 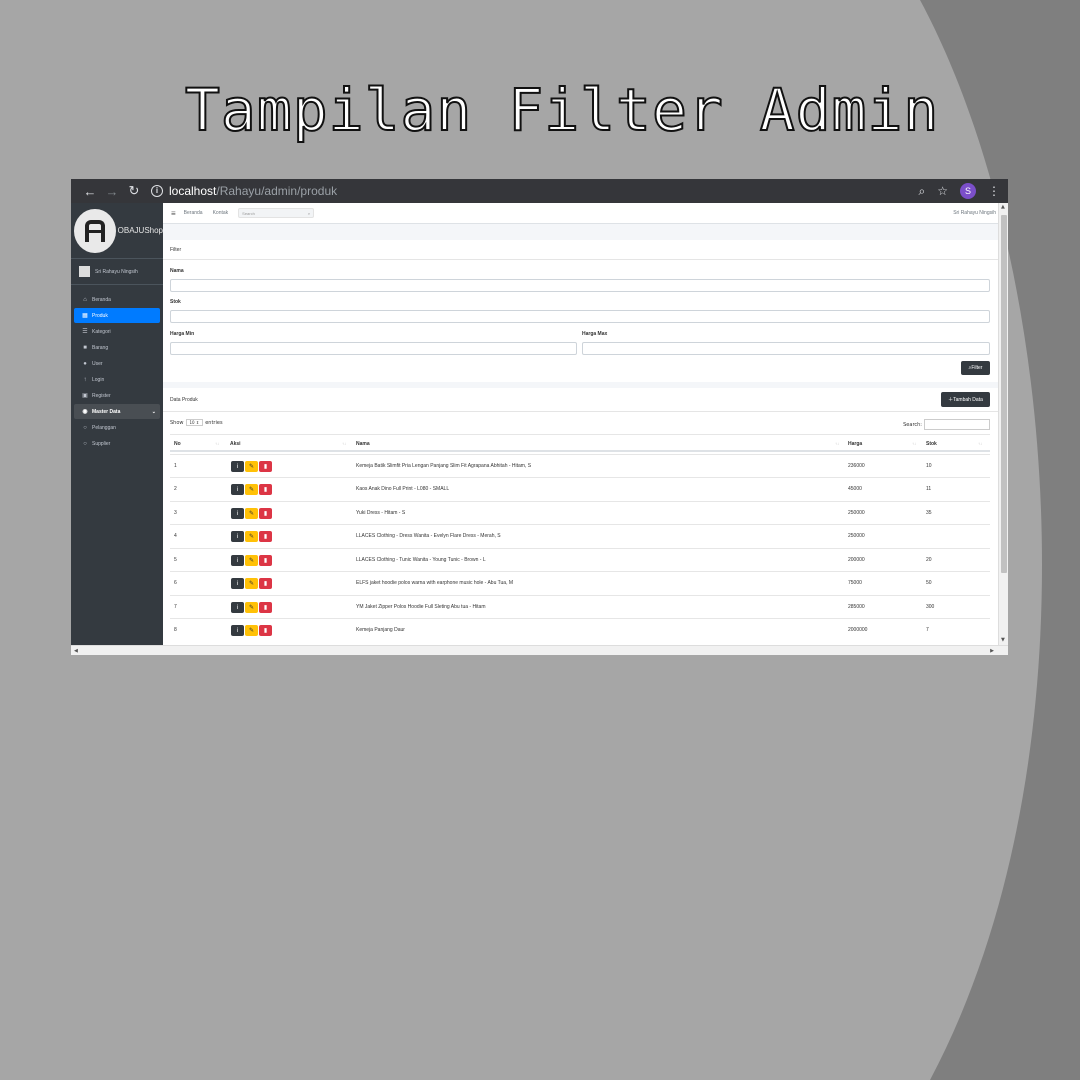 I want to click on sidebar-item-barang: ■ Barang, so click(x=117, y=347).